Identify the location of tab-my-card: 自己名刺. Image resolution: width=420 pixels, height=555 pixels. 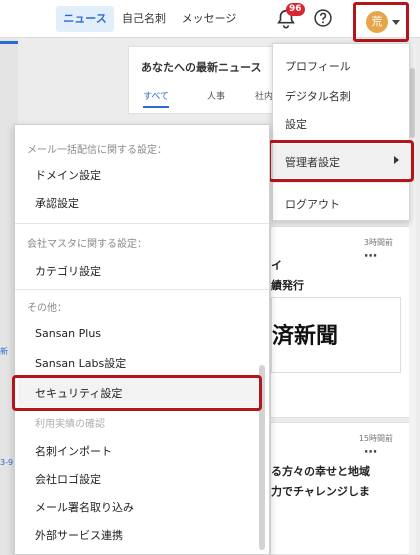
(144, 19).